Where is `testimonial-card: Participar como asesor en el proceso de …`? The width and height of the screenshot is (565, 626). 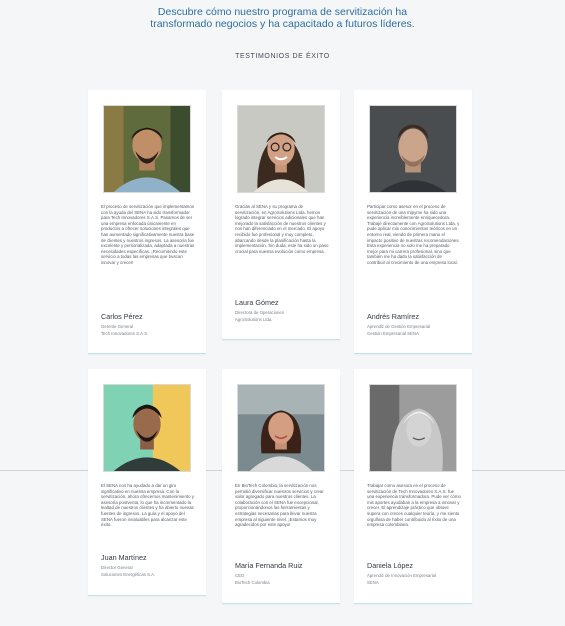 testimonial-card: Participar como asesor en el proceso de … is located at coordinates (413, 222).